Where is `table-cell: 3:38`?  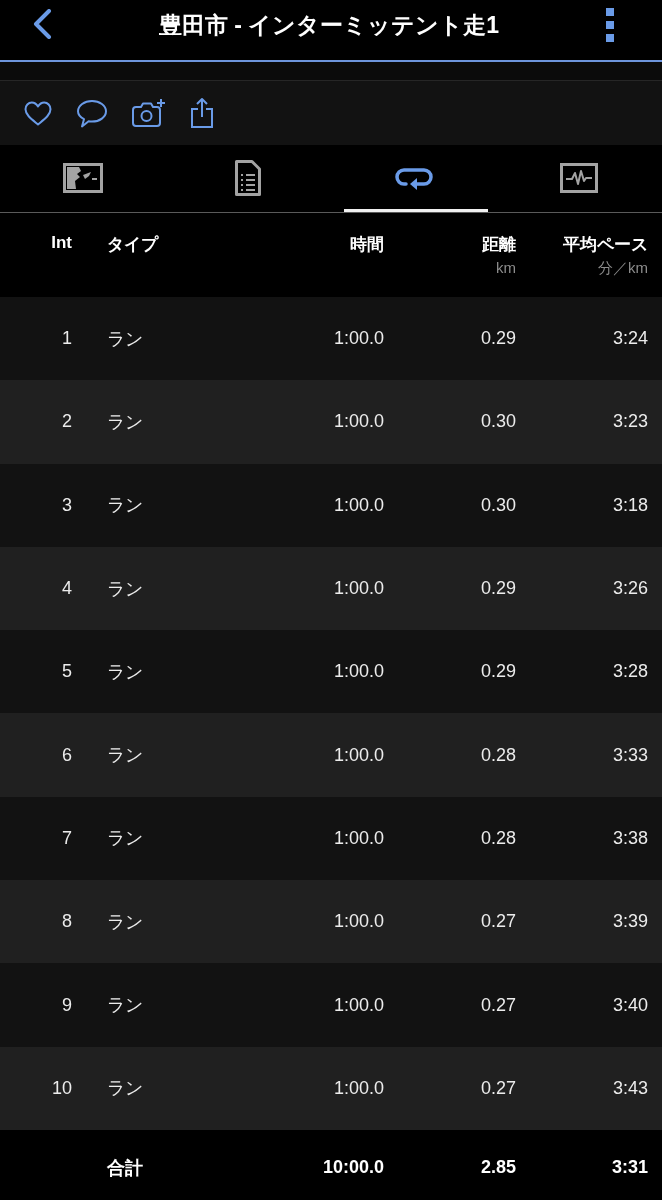 table-cell: 3:38 is located at coordinates (630, 838).